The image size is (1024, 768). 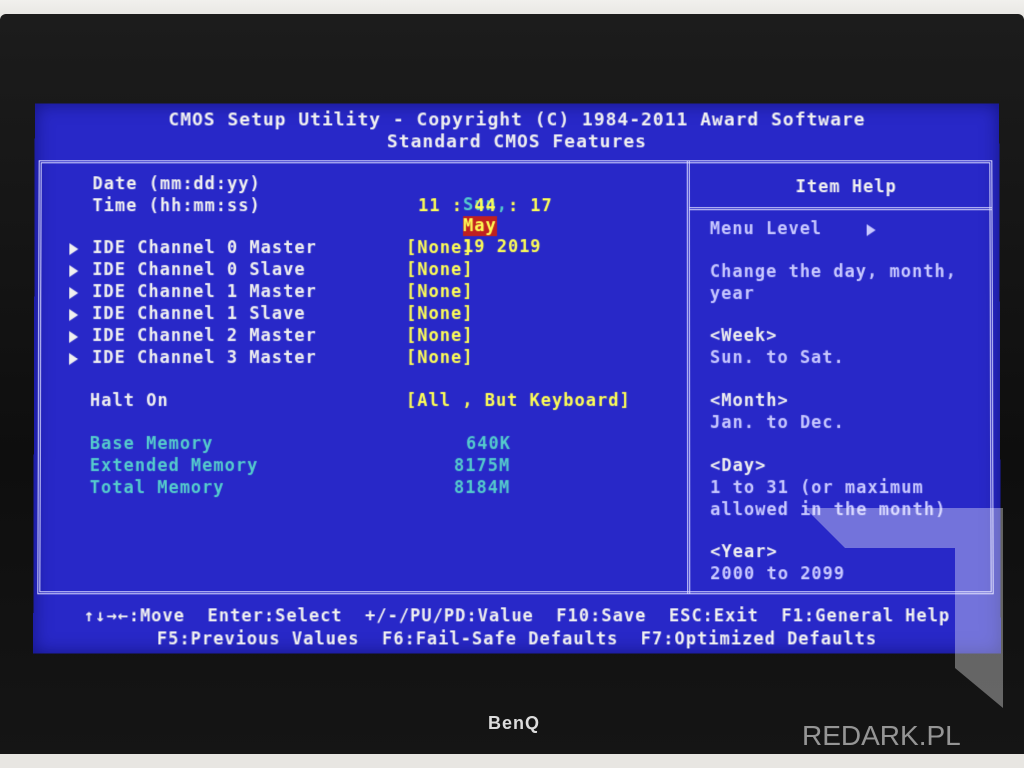 I want to click on help-day-text-1: 1 to 31 (or maximum, so click(x=817, y=488).